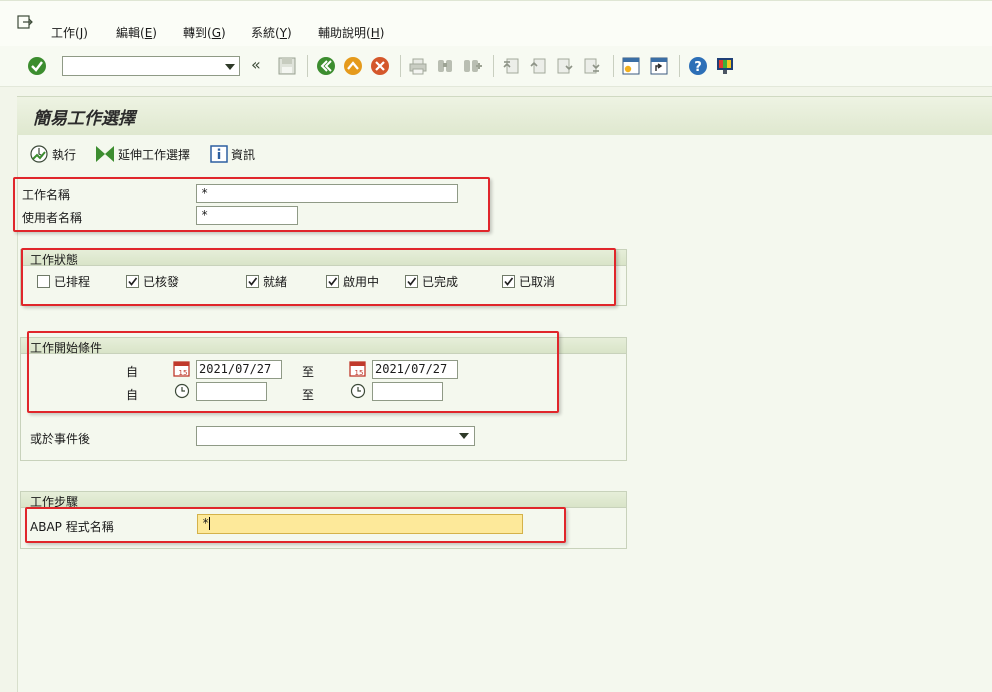 Image resolution: width=992 pixels, height=692 pixels. I want to click on print-icon, so click(418, 66).